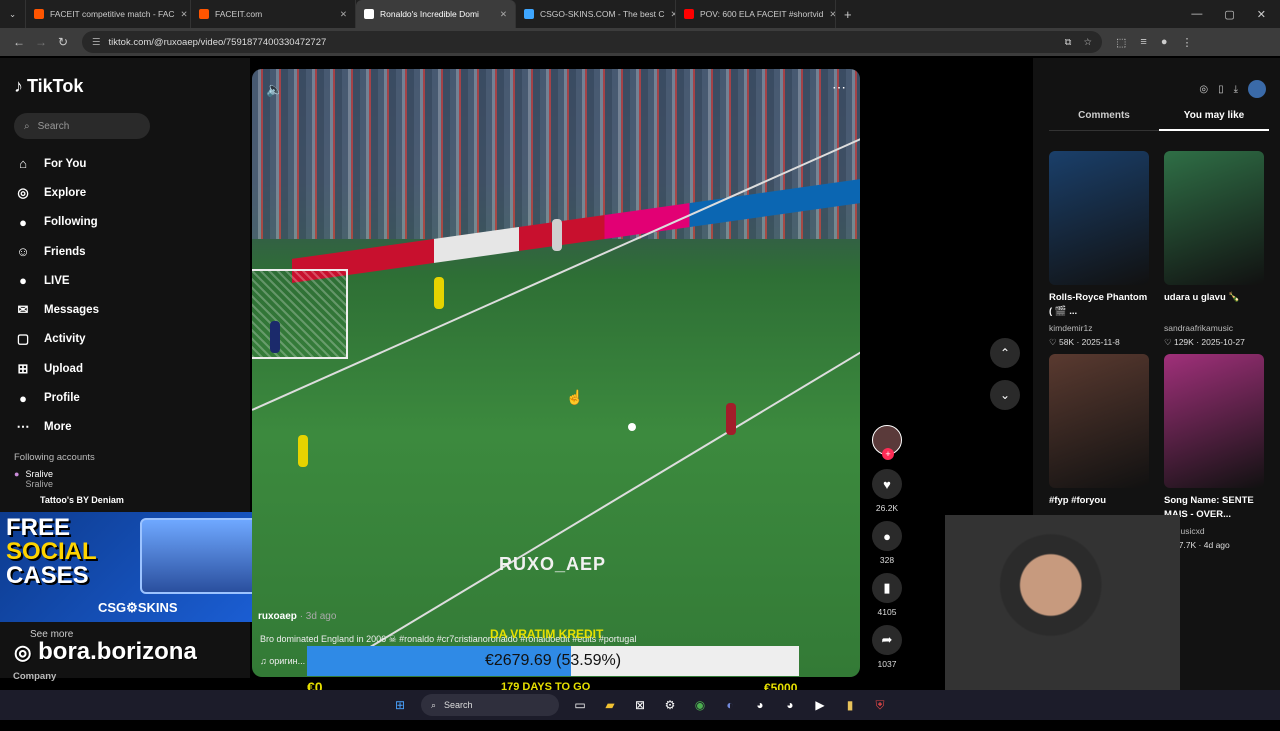  Describe the element at coordinates (125, 339) in the screenshot. I see `sidebar-item-activity: ▢ Activity` at that location.